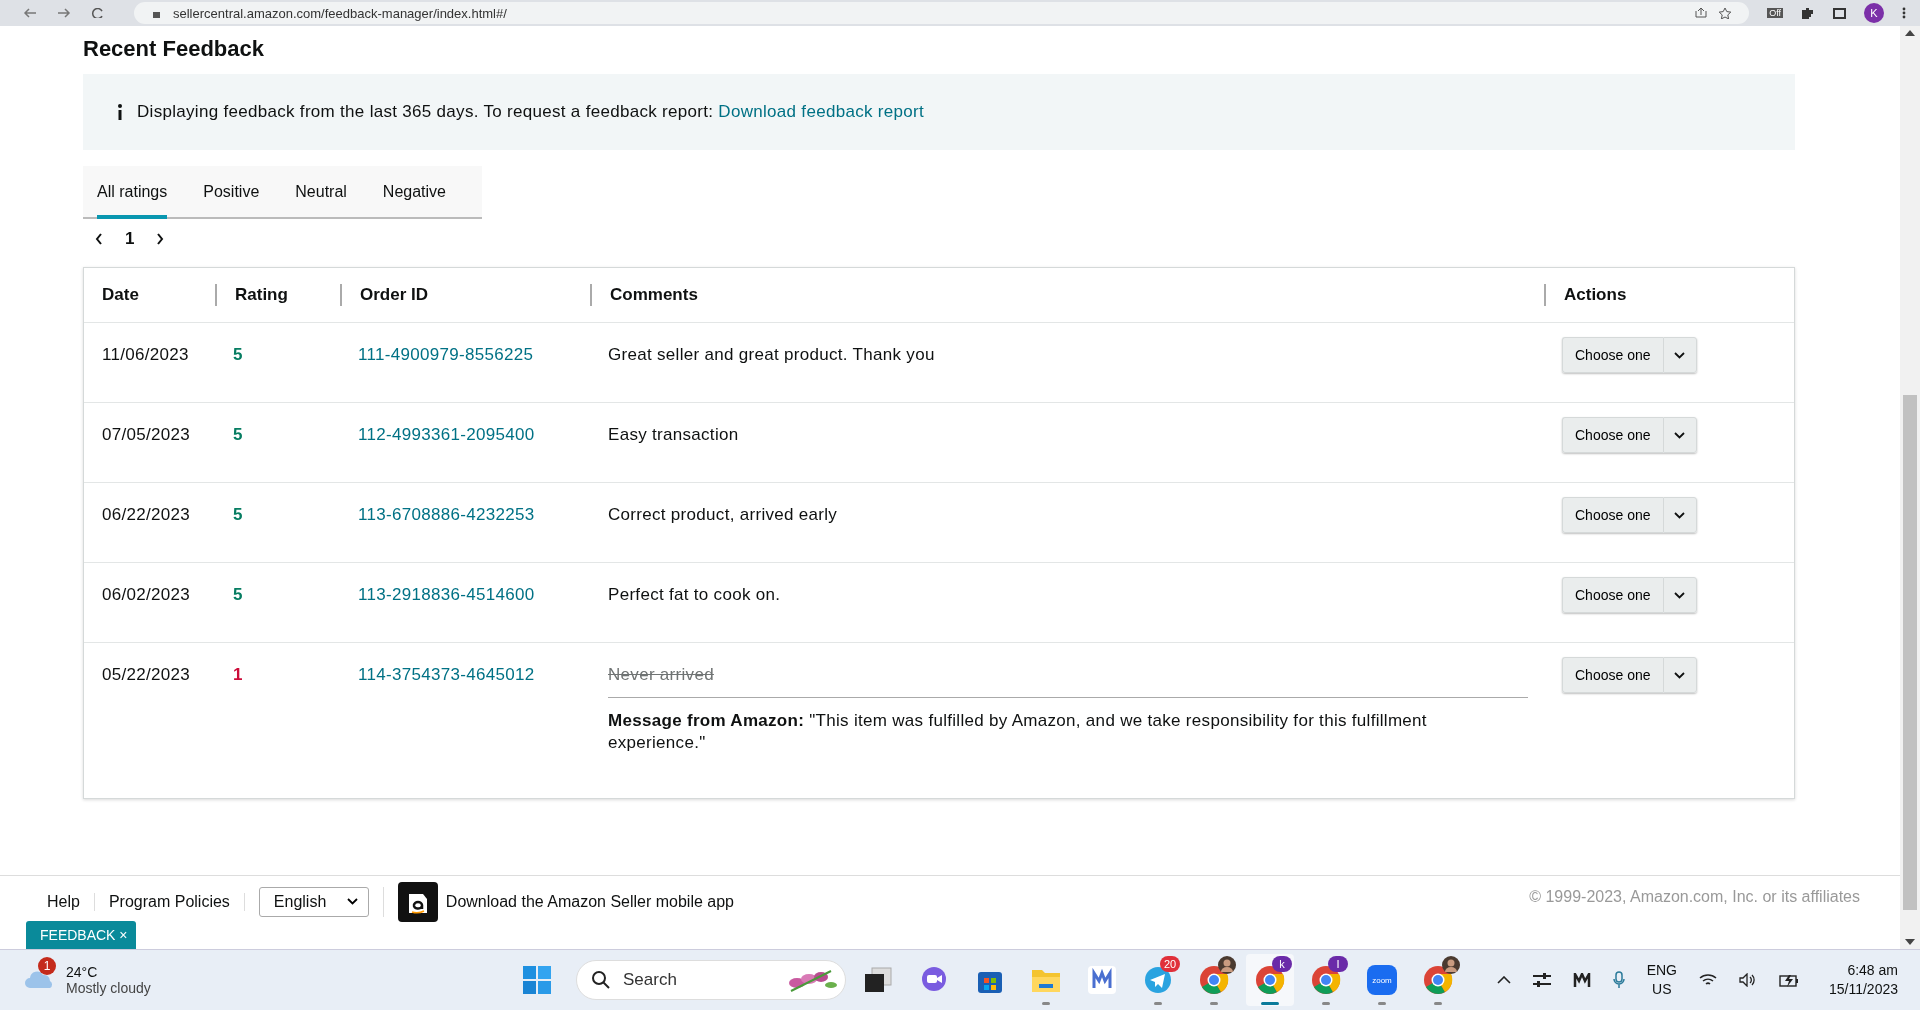  What do you see at coordinates (1661, 970) in the screenshot?
I see `language-indicator: ENG` at bounding box center [1661, 970].